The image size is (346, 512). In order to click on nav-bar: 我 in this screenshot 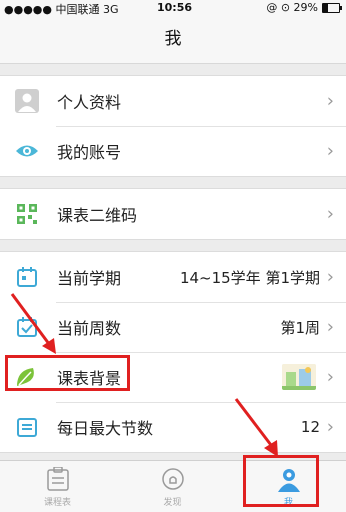, I will do `click(173, 40)`.